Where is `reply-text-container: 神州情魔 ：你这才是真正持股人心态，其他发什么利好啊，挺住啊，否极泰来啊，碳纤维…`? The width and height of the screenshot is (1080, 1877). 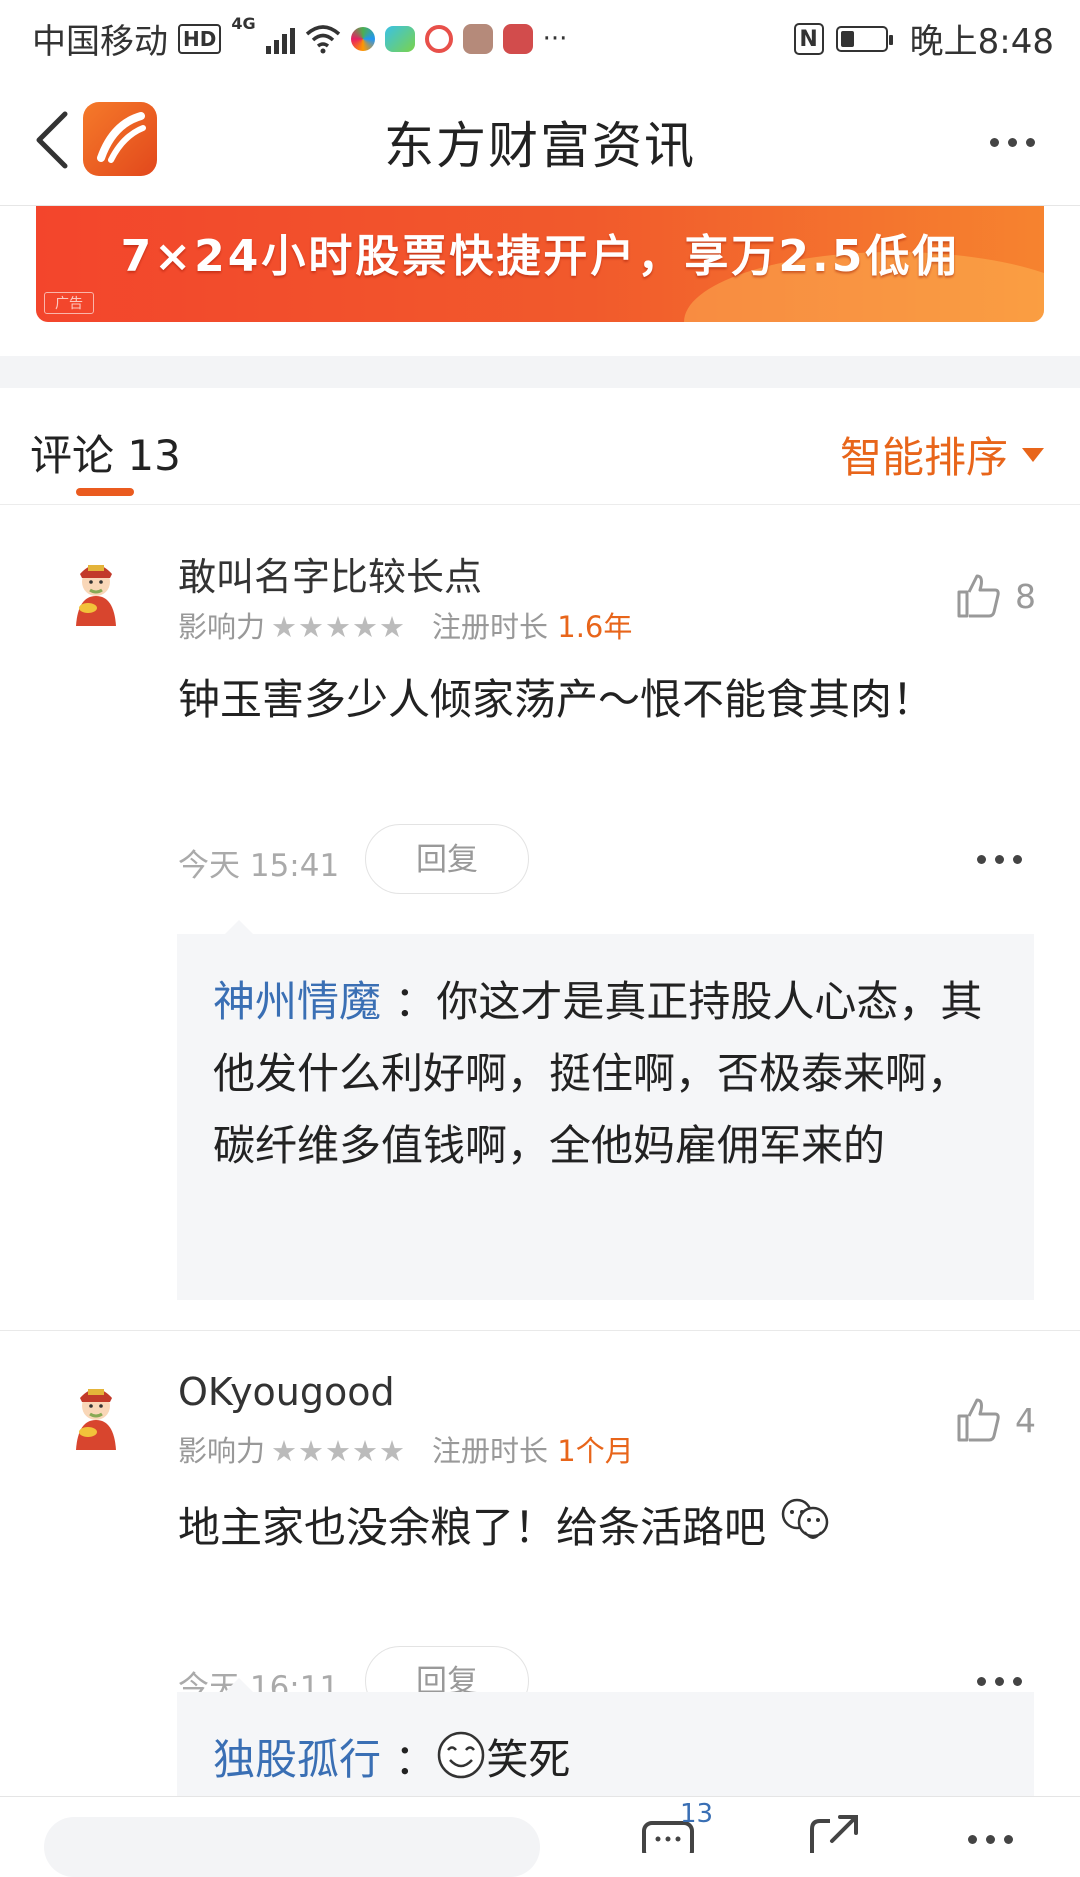 reply-text-container: 神州情魔 ：你这才是真正持股人心态，其他发什么利好啊，挺住啊，否极泰来啊，碳纤维… is located at coordinates (608, 1074).